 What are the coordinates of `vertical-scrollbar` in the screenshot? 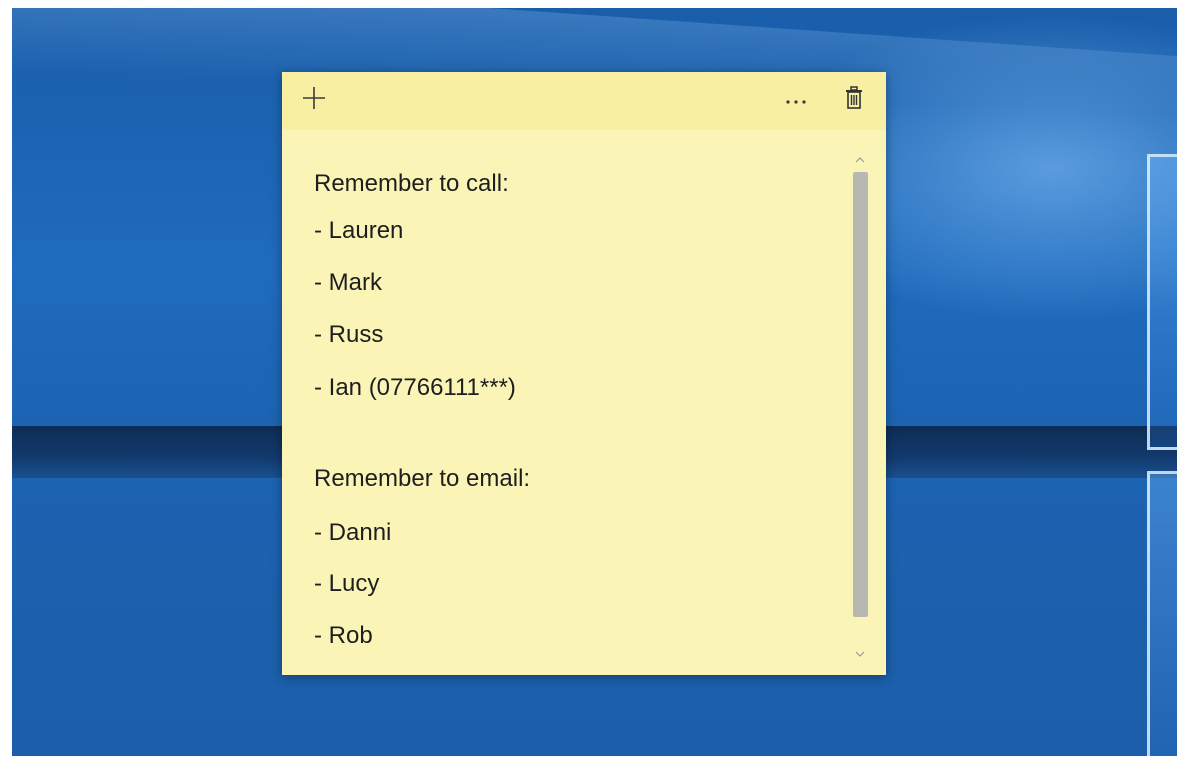 It's located at (860, 406).